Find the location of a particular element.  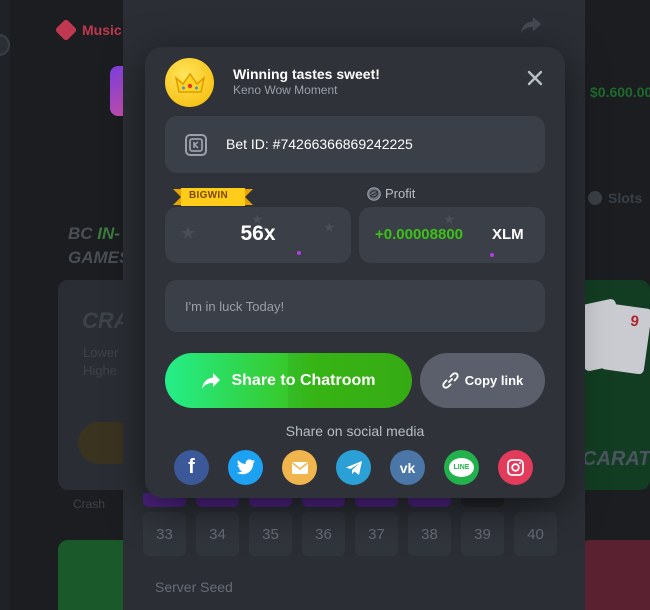

keno-number-33: 33 is located at coordinates (164, 534).